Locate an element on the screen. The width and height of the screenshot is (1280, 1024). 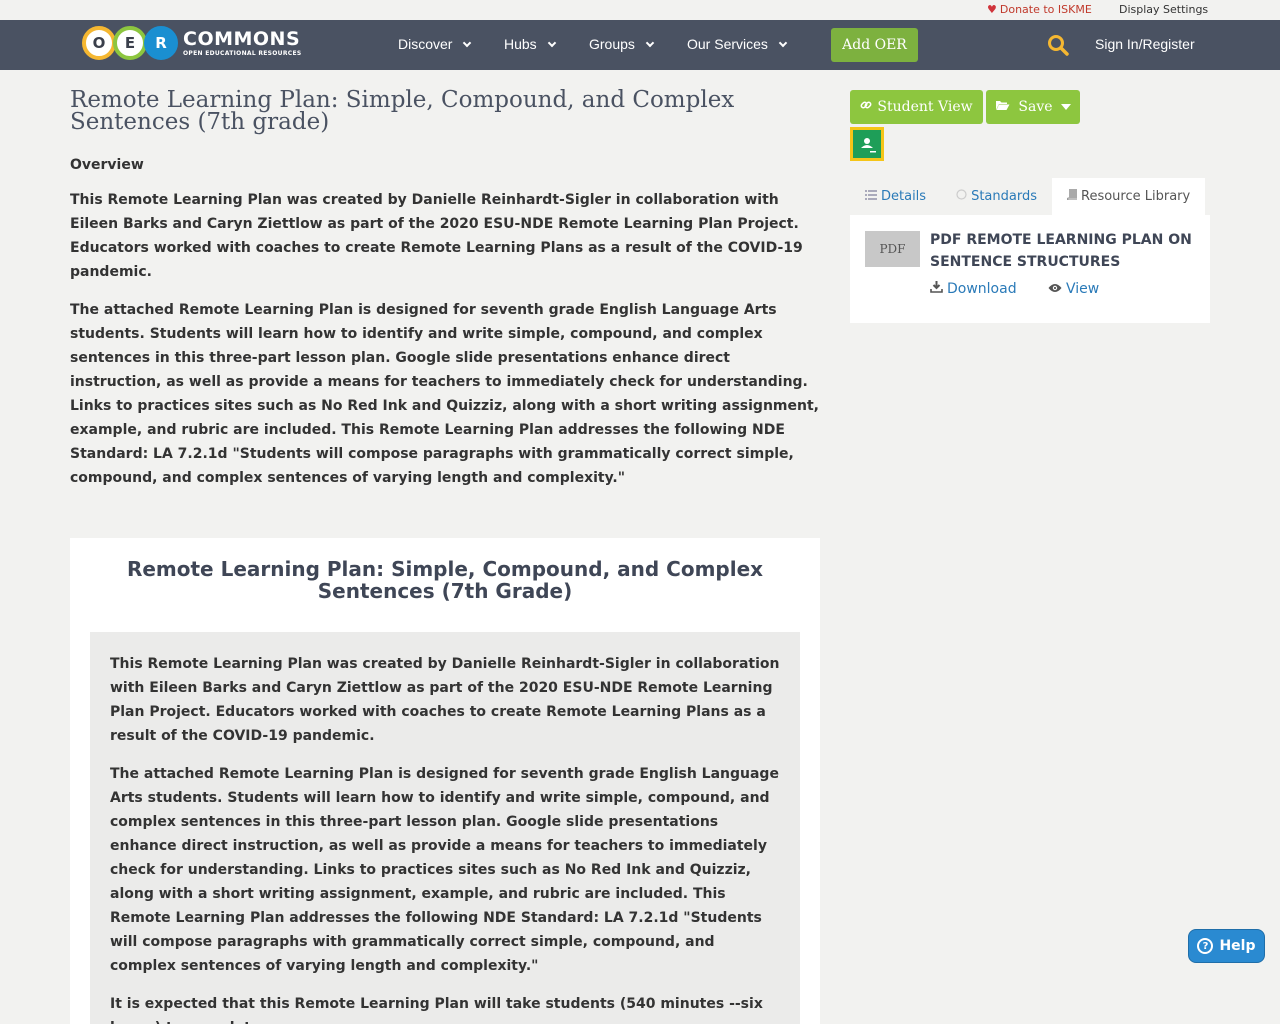
nav-groups: Groups is located at coordinates (622, 44).